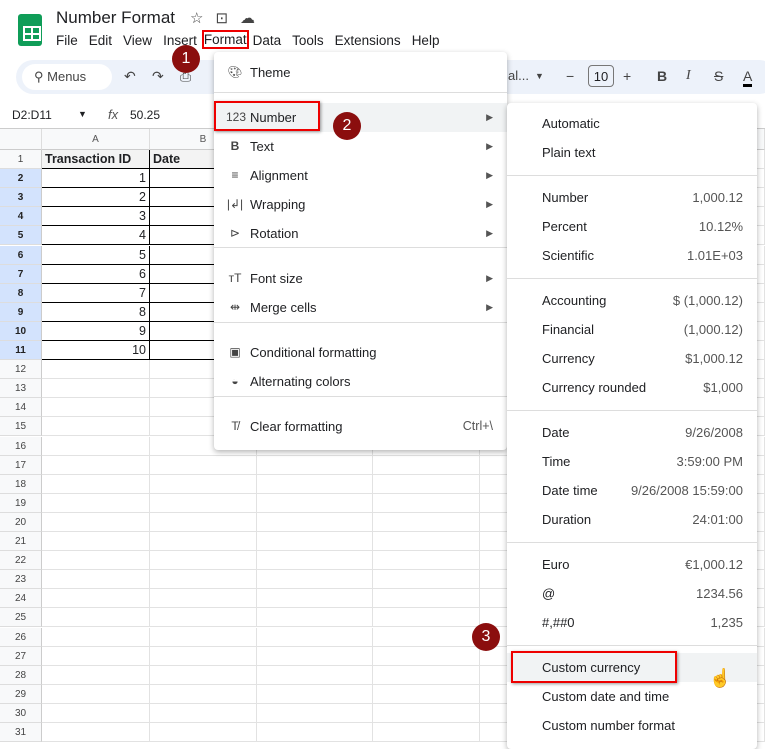 This screenshot has height=749, width=765. What do you see at coordinates (632, 123) in the screenshot?
I see `number-format-automatic: Automatic` at bounding box center [632, 123].